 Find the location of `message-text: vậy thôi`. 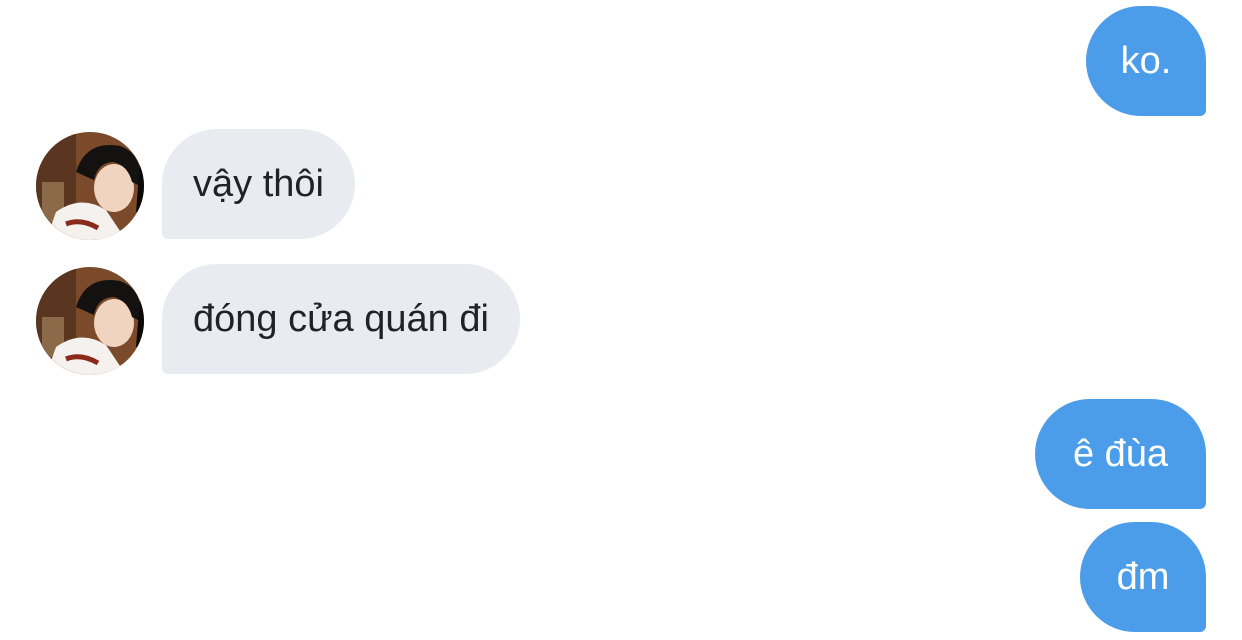

message-text: vậy thôi is located at coordinates (258, 184).